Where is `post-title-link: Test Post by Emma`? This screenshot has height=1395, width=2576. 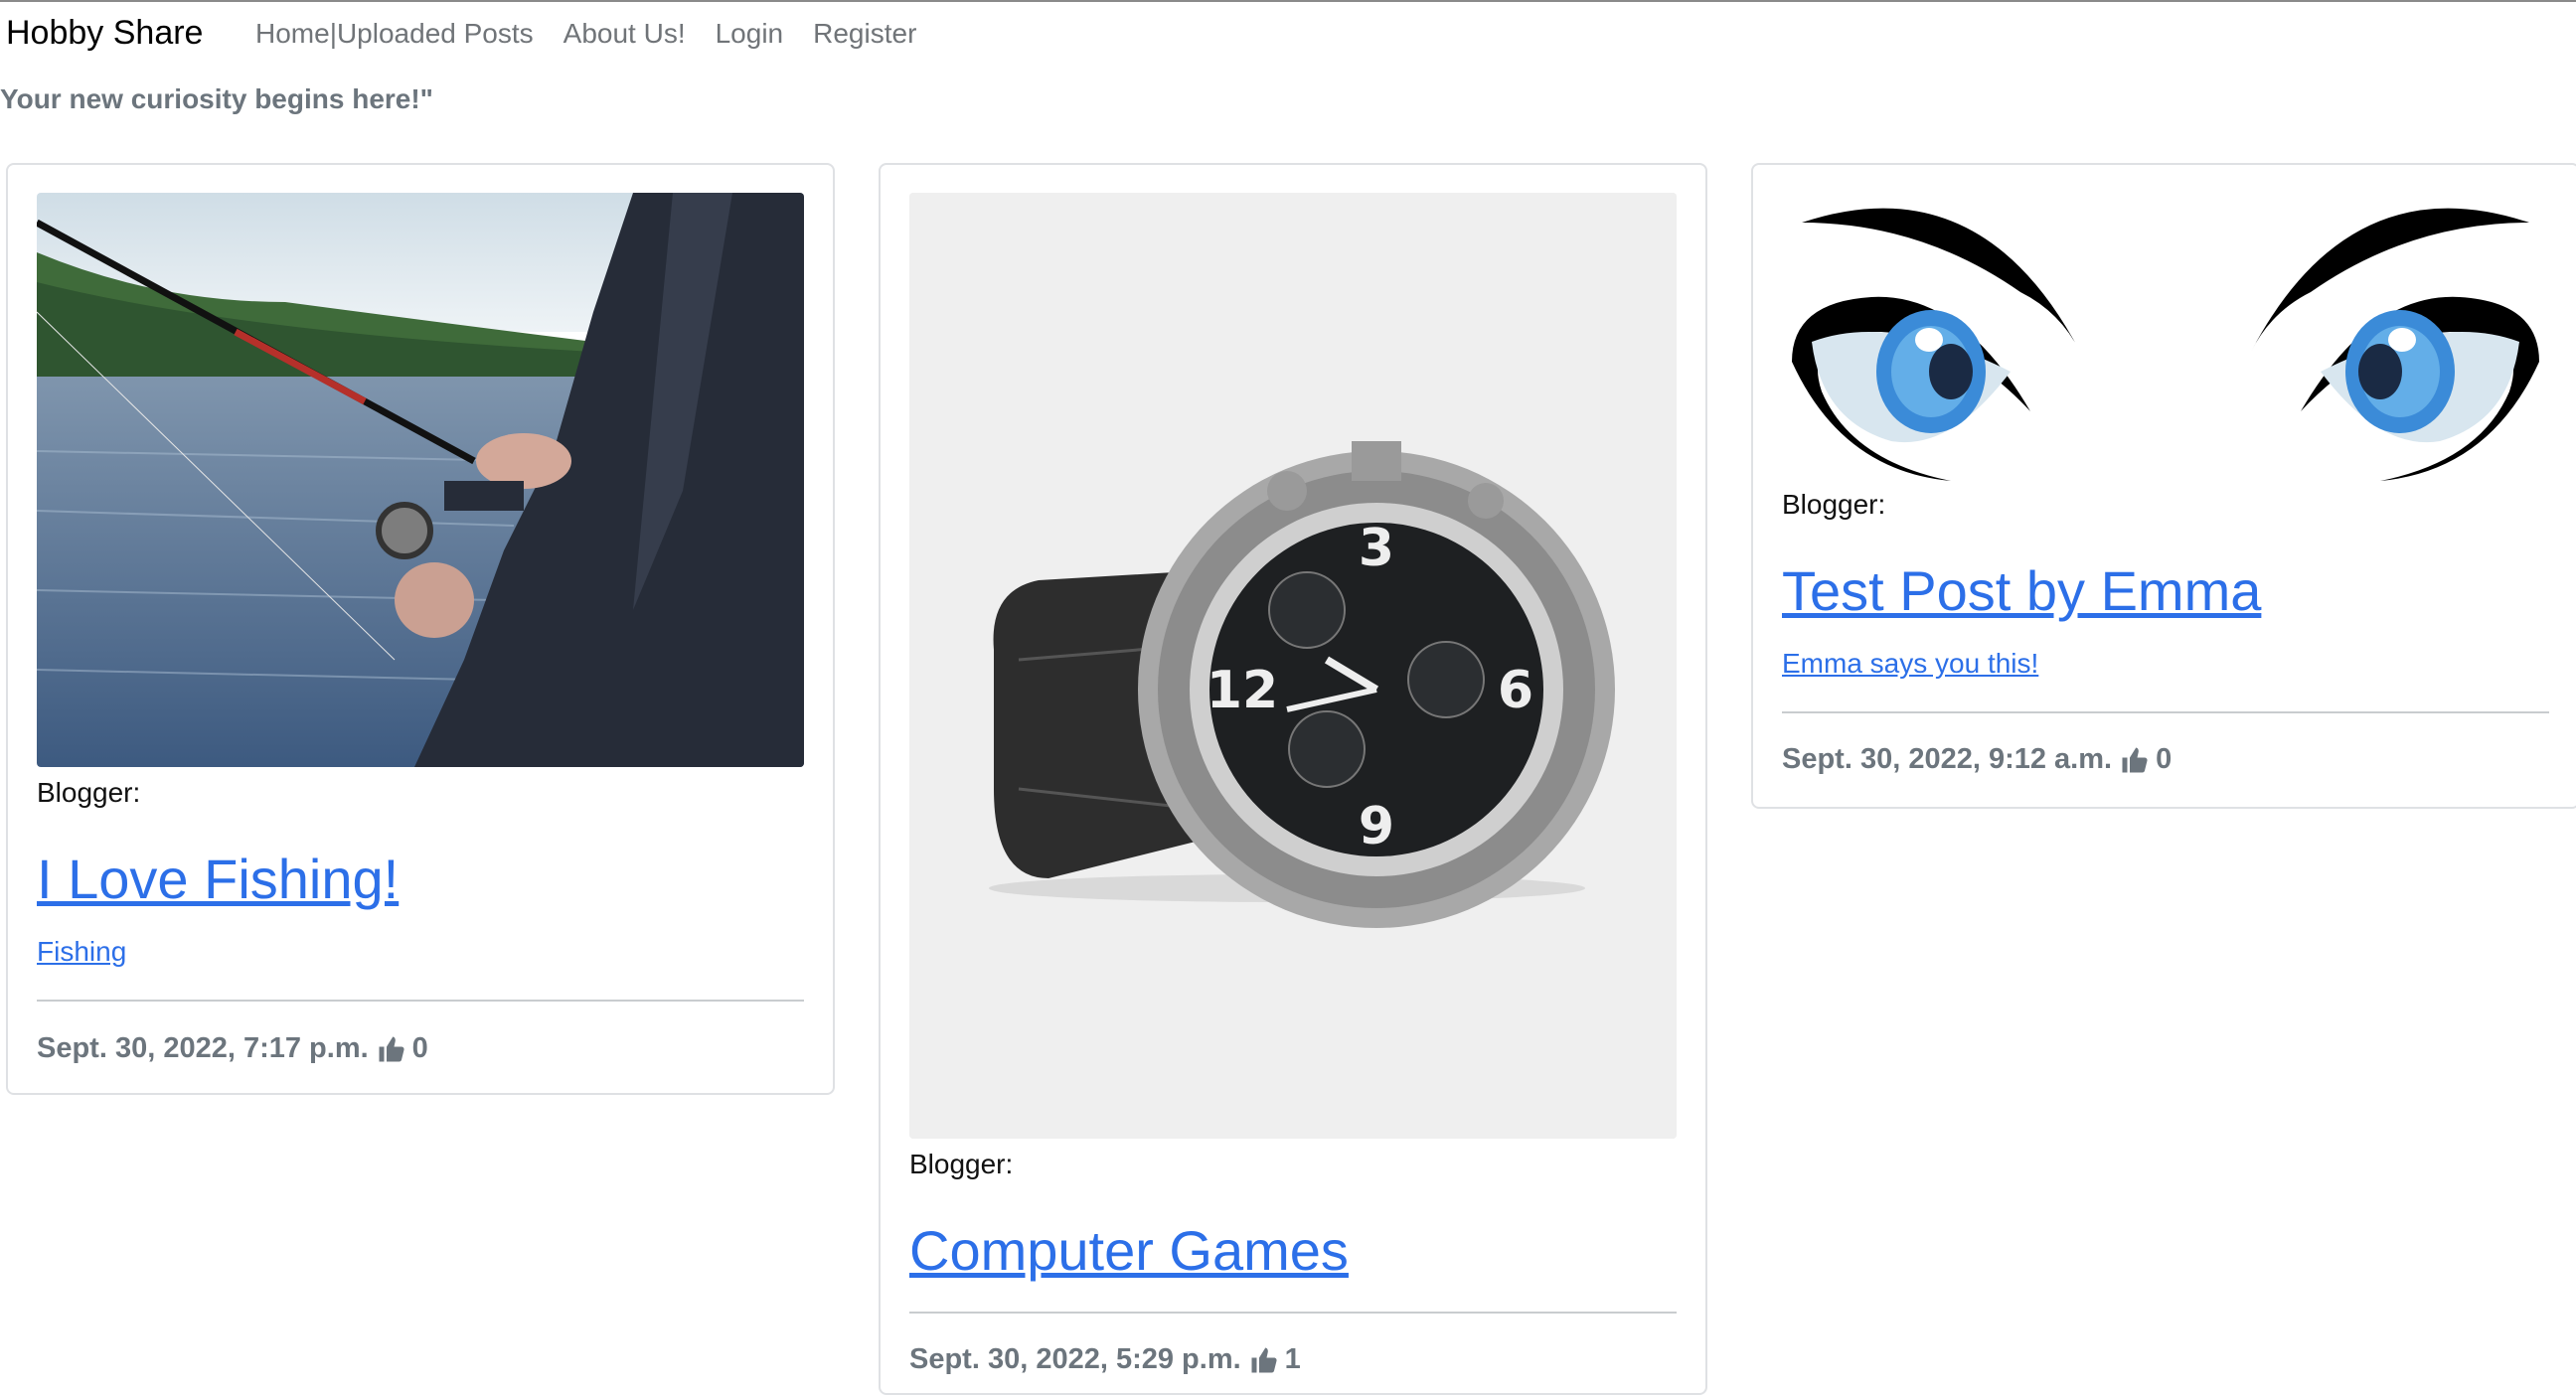 post-title-link: Test Post by Emma is located at coordinates (2021, 590).